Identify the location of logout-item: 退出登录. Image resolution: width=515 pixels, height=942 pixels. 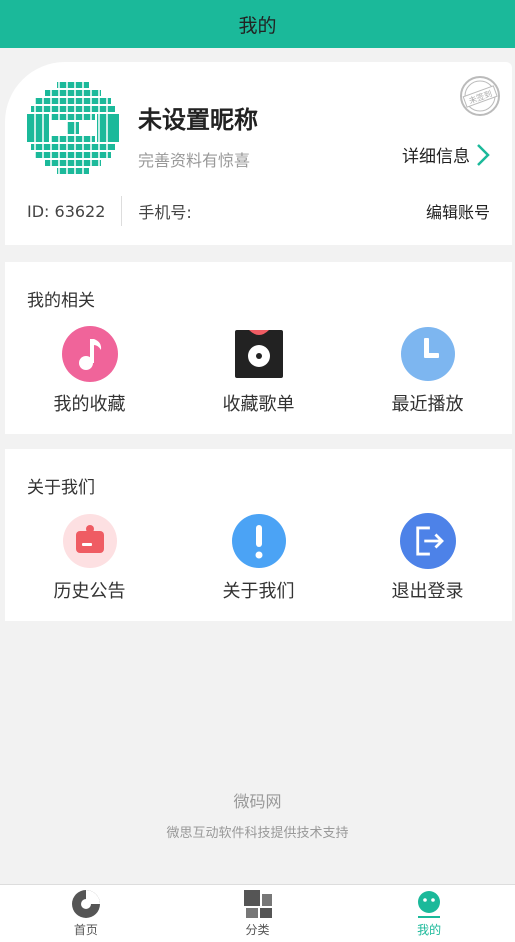
(427, 558).